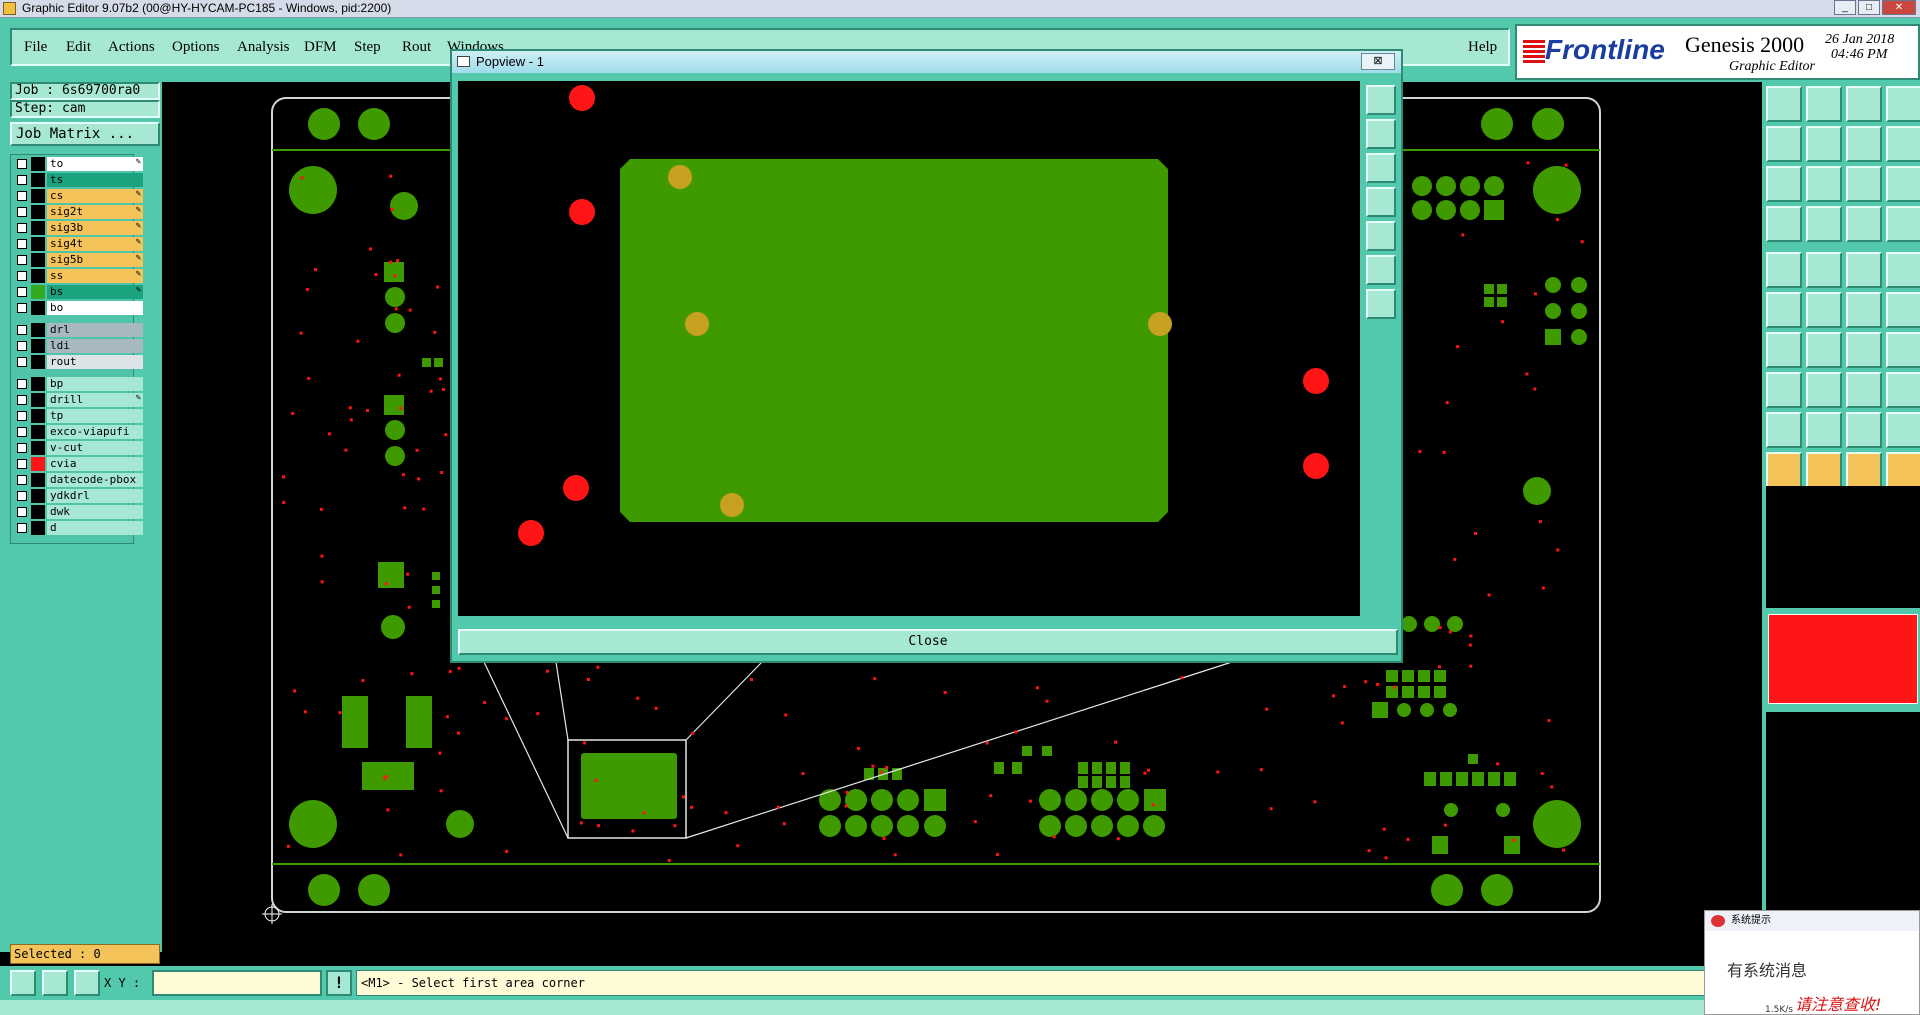  What do you see at coordinates (1843, 659) in the screenshot?
I see `color-swatch` at bounding box center [1843, 659].